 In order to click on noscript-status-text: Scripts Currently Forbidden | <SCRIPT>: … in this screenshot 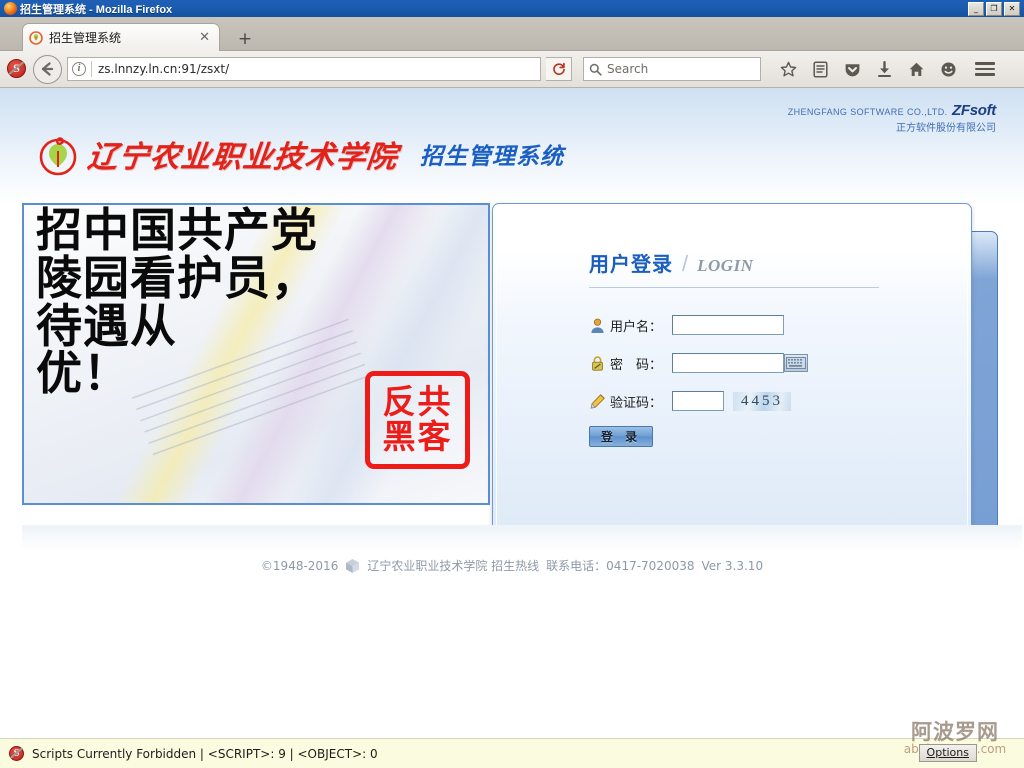, I will do `click(205, 753)`.